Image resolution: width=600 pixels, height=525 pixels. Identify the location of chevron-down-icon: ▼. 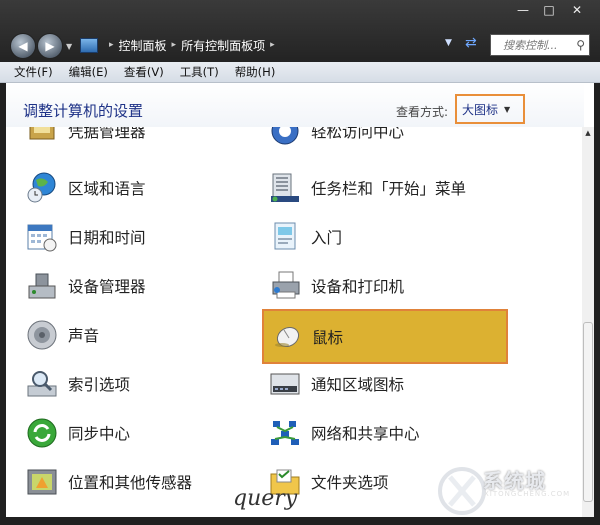
(507, 109).